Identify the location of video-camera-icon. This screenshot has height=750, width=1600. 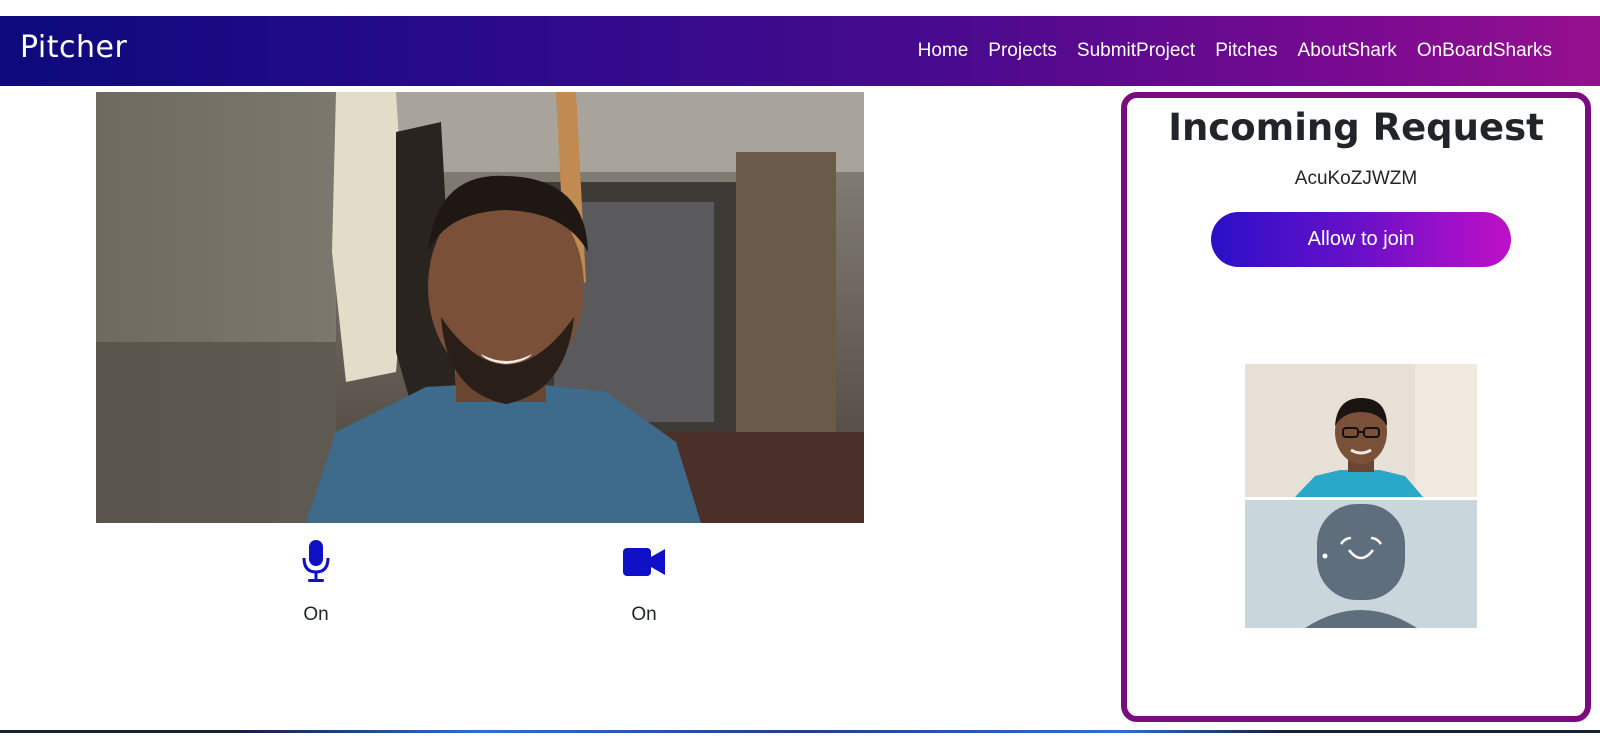
(644, 562).